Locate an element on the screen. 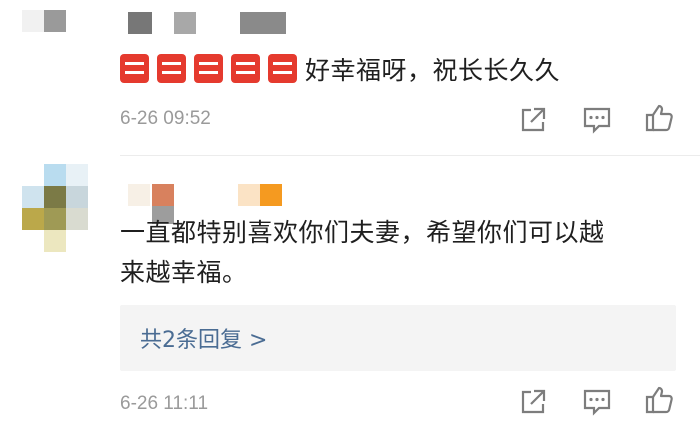  view-replies-button: 共2条回复 > is located at coordinates (398, 338).